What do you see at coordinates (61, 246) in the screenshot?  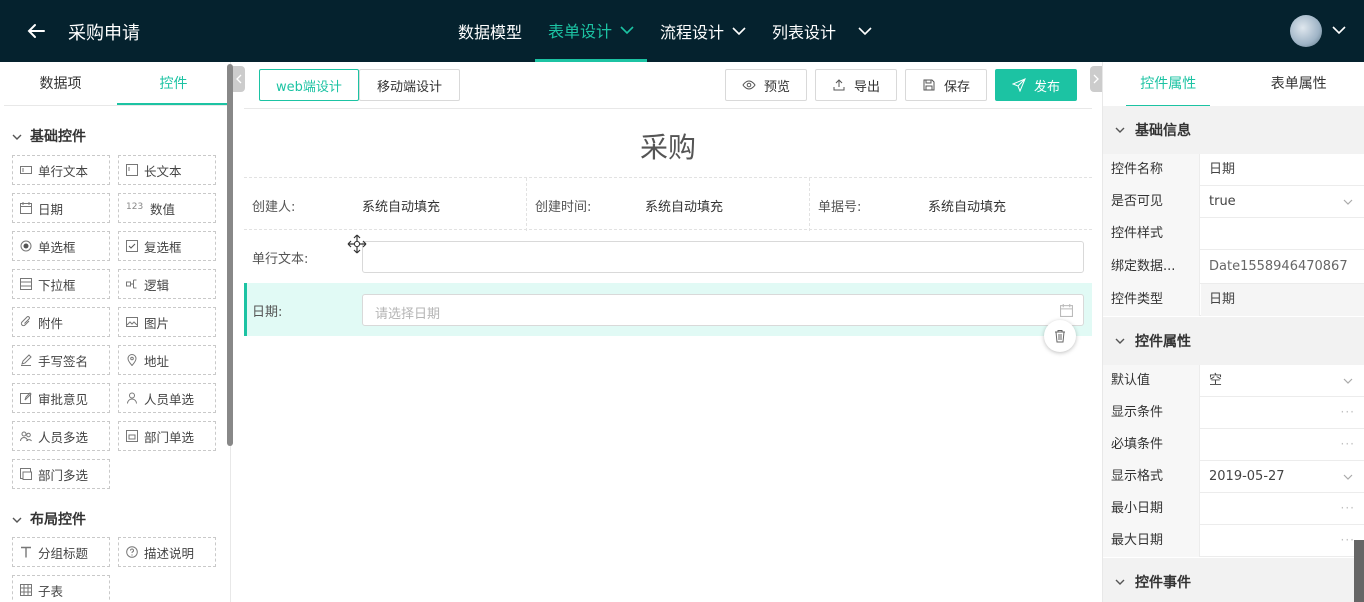 I see `control-radio: 单选框` at bounding box center [61, 246].